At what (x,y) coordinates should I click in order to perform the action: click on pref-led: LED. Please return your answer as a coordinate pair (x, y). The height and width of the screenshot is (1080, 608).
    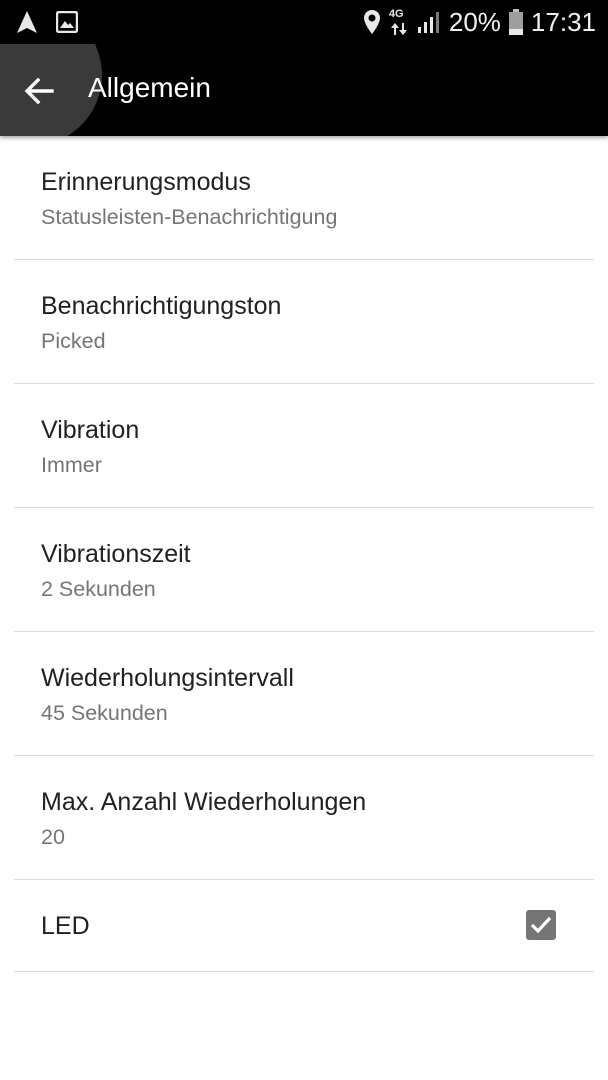
    Looking at the image, I should click on (304, 926).